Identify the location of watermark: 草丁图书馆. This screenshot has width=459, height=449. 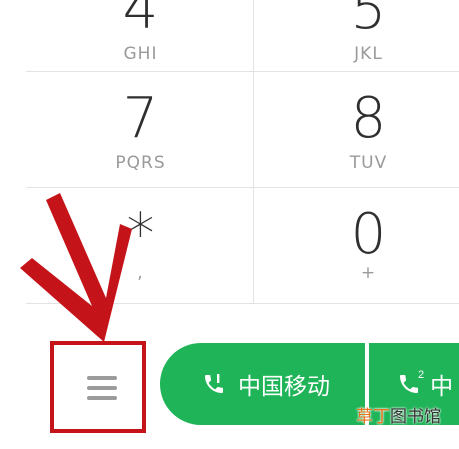
(398, 414).